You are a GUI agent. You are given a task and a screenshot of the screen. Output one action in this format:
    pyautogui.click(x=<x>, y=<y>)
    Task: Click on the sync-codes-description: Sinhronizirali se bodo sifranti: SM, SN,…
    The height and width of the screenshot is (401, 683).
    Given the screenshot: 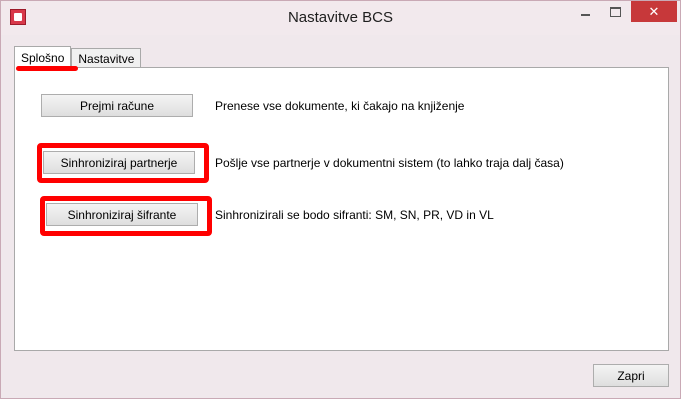 What is the action you would take?
    pyautogui.click(x=354, y=215)
    